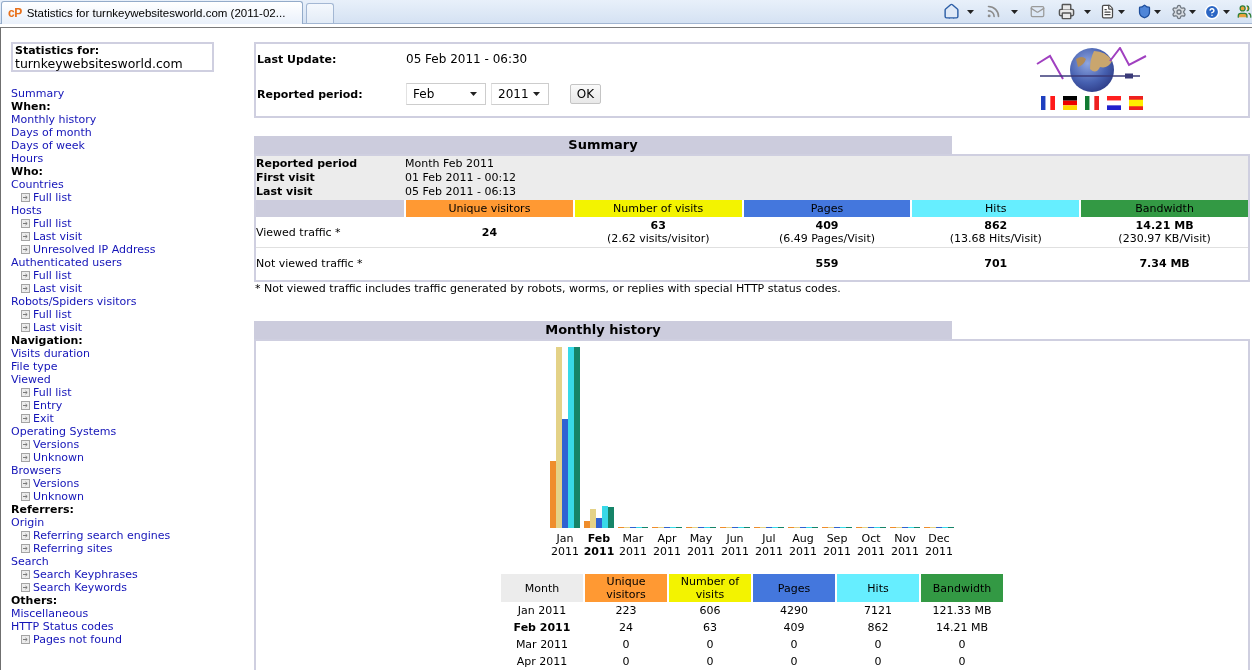  I want to click on nav-link: Monthly history, so click(54, 119).